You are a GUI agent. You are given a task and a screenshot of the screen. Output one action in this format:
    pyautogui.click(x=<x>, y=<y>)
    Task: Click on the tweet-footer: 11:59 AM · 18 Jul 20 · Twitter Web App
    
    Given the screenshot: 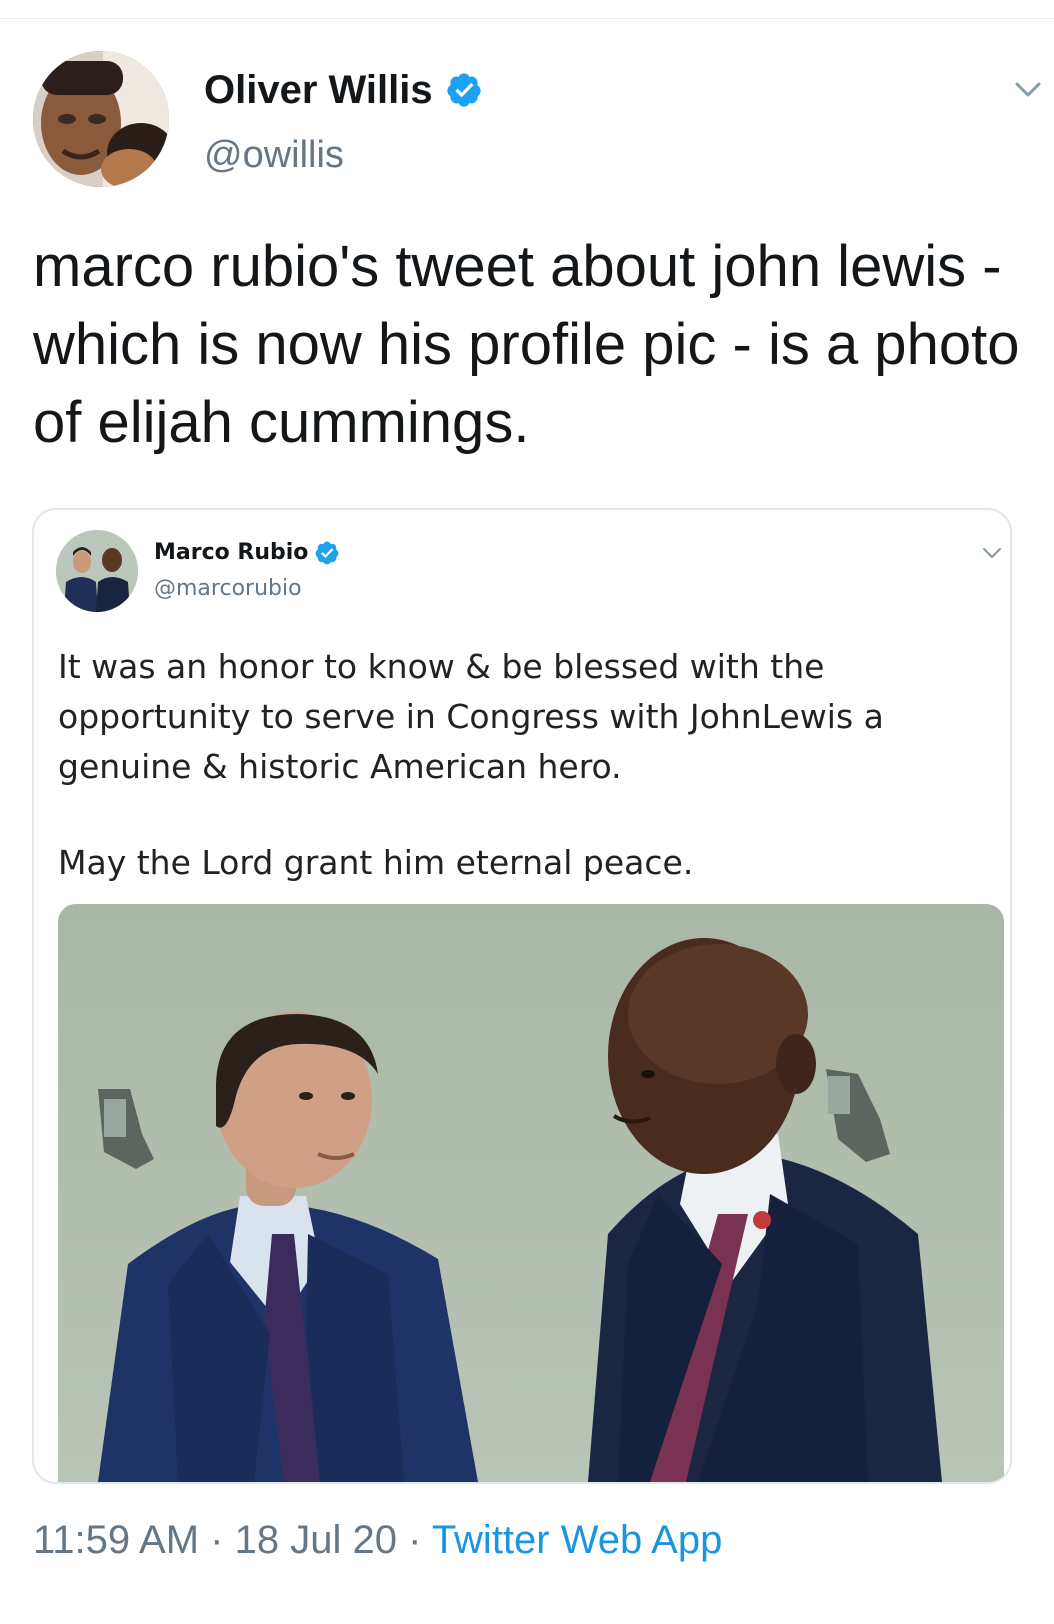 What is the action you would take?
    pyautogui.click(x=377, y=1540)
    